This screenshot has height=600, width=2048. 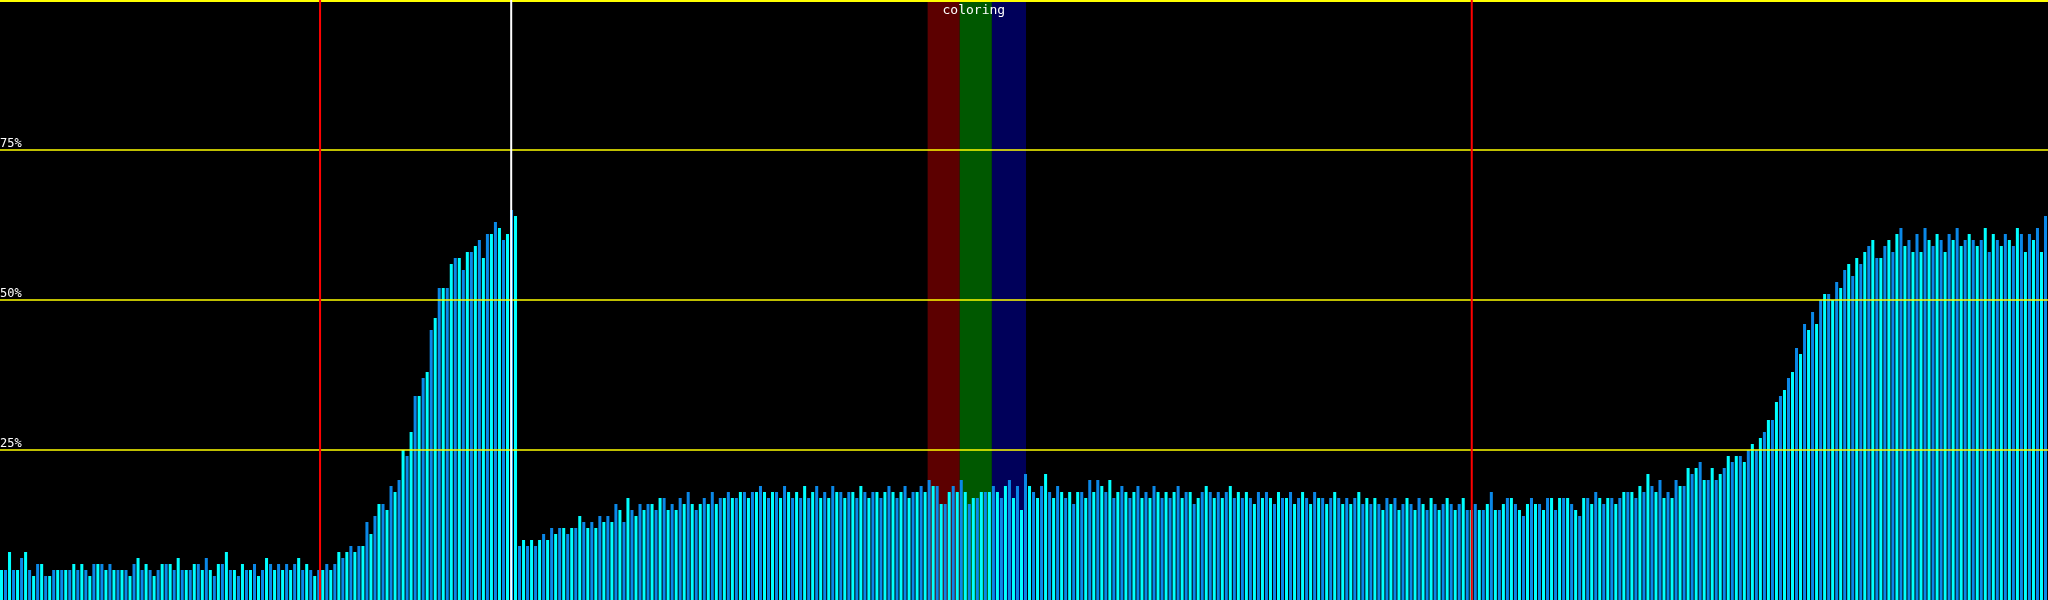 I want to click on band-label: coloring, so click(x=974, y=9).